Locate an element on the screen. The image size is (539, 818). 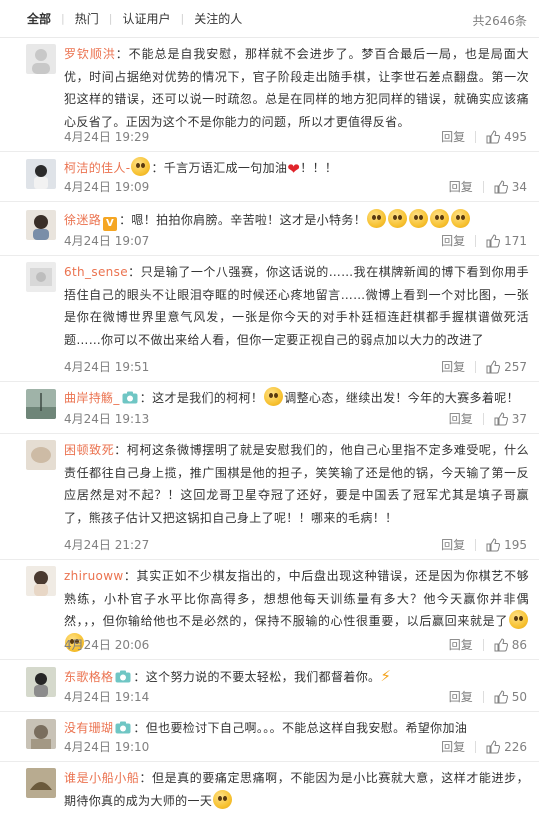
like-button: 37 is located at coordinates (510, 419).